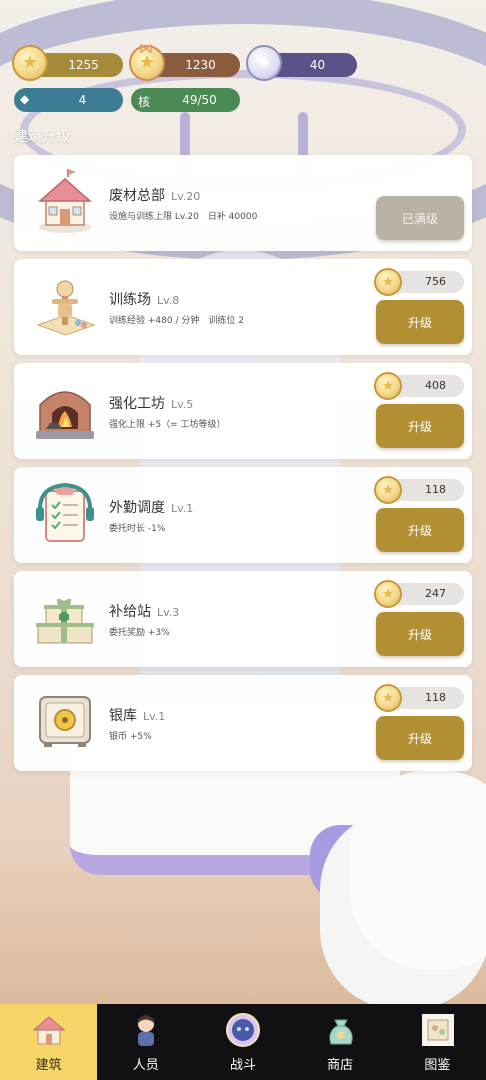 This screenshot has height=1080, width=486. Describe the element at coordinates (151, 508) in the screenshot. I see `building-name: 外勤调度 Lv.1` at that location.